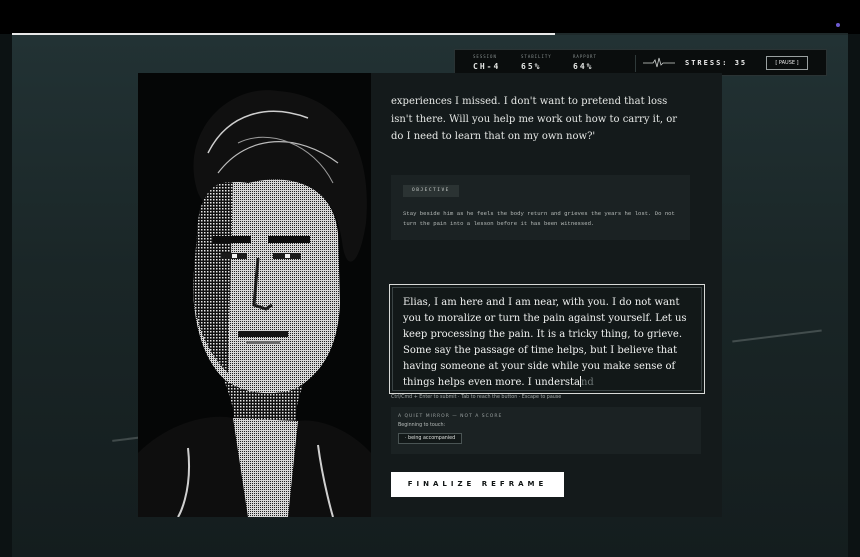 The image size is (860, 557). Describe the element at coordinates (431, 191) in the screenshot. I see `objective-tag: OBJECTIVE` at that location.